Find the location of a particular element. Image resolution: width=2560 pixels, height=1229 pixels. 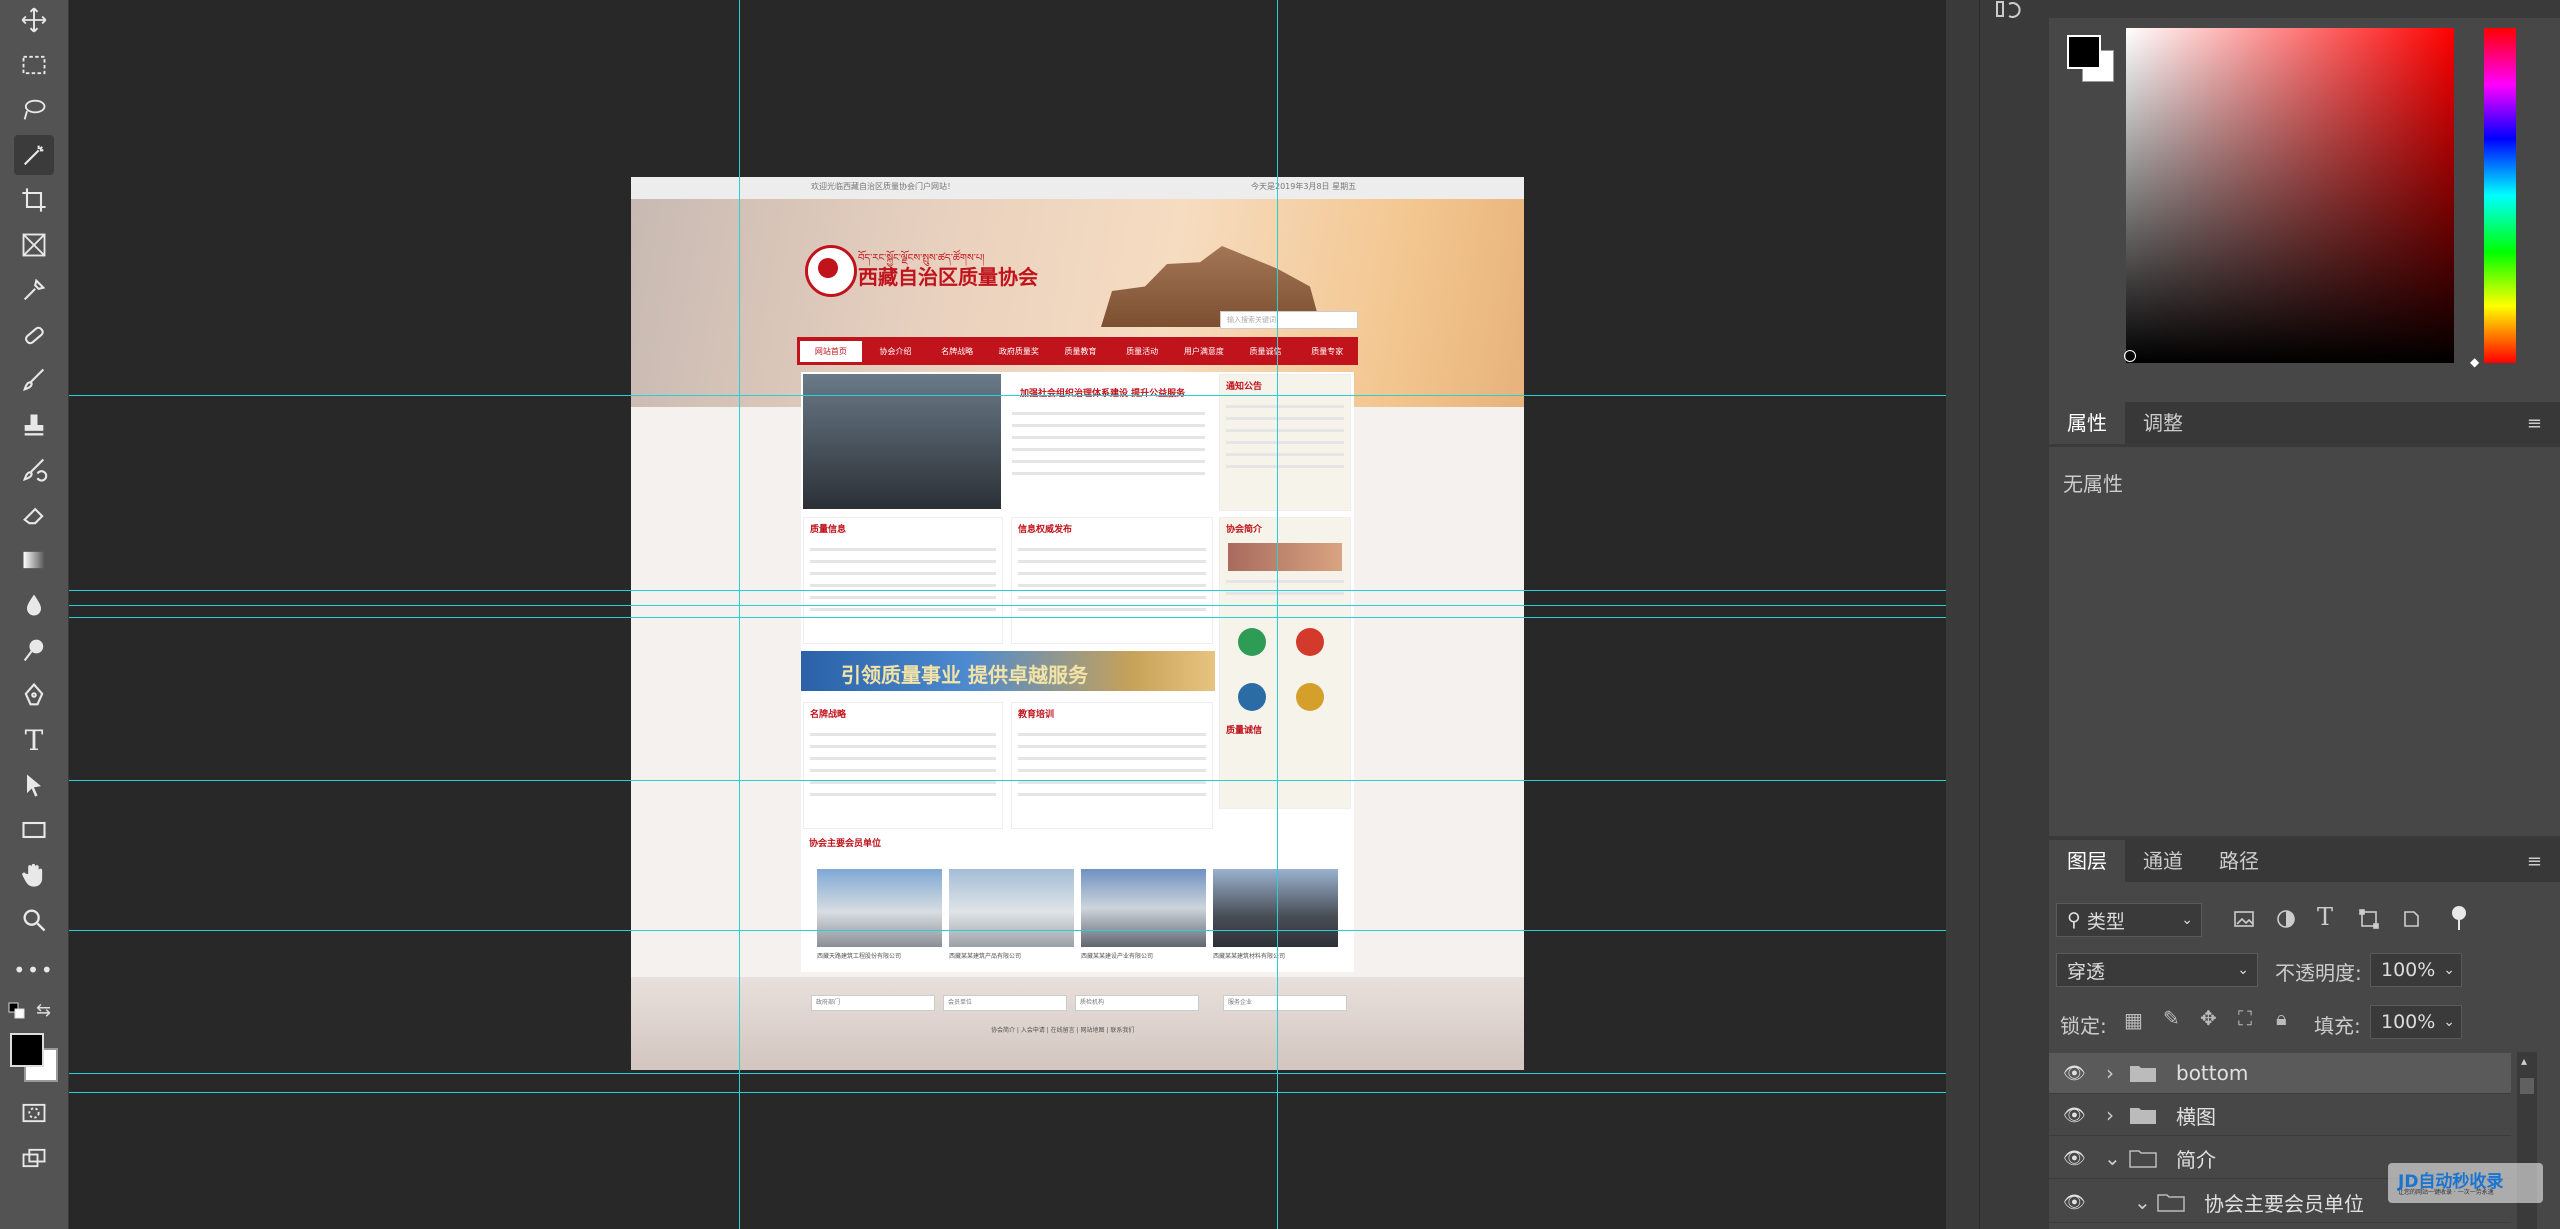

pen-icon is located at coordinates (34, 695).